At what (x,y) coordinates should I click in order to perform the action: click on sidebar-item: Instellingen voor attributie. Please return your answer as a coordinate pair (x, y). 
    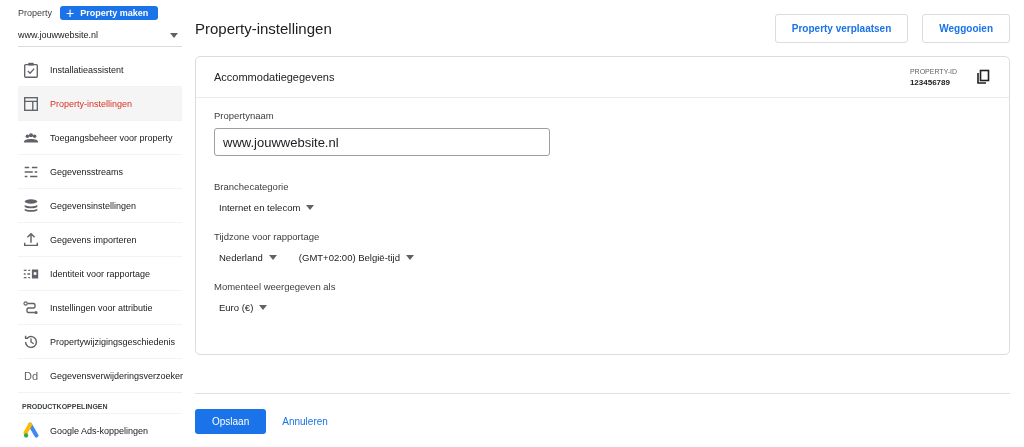
    Looking at the image, I should click on (100, 308).